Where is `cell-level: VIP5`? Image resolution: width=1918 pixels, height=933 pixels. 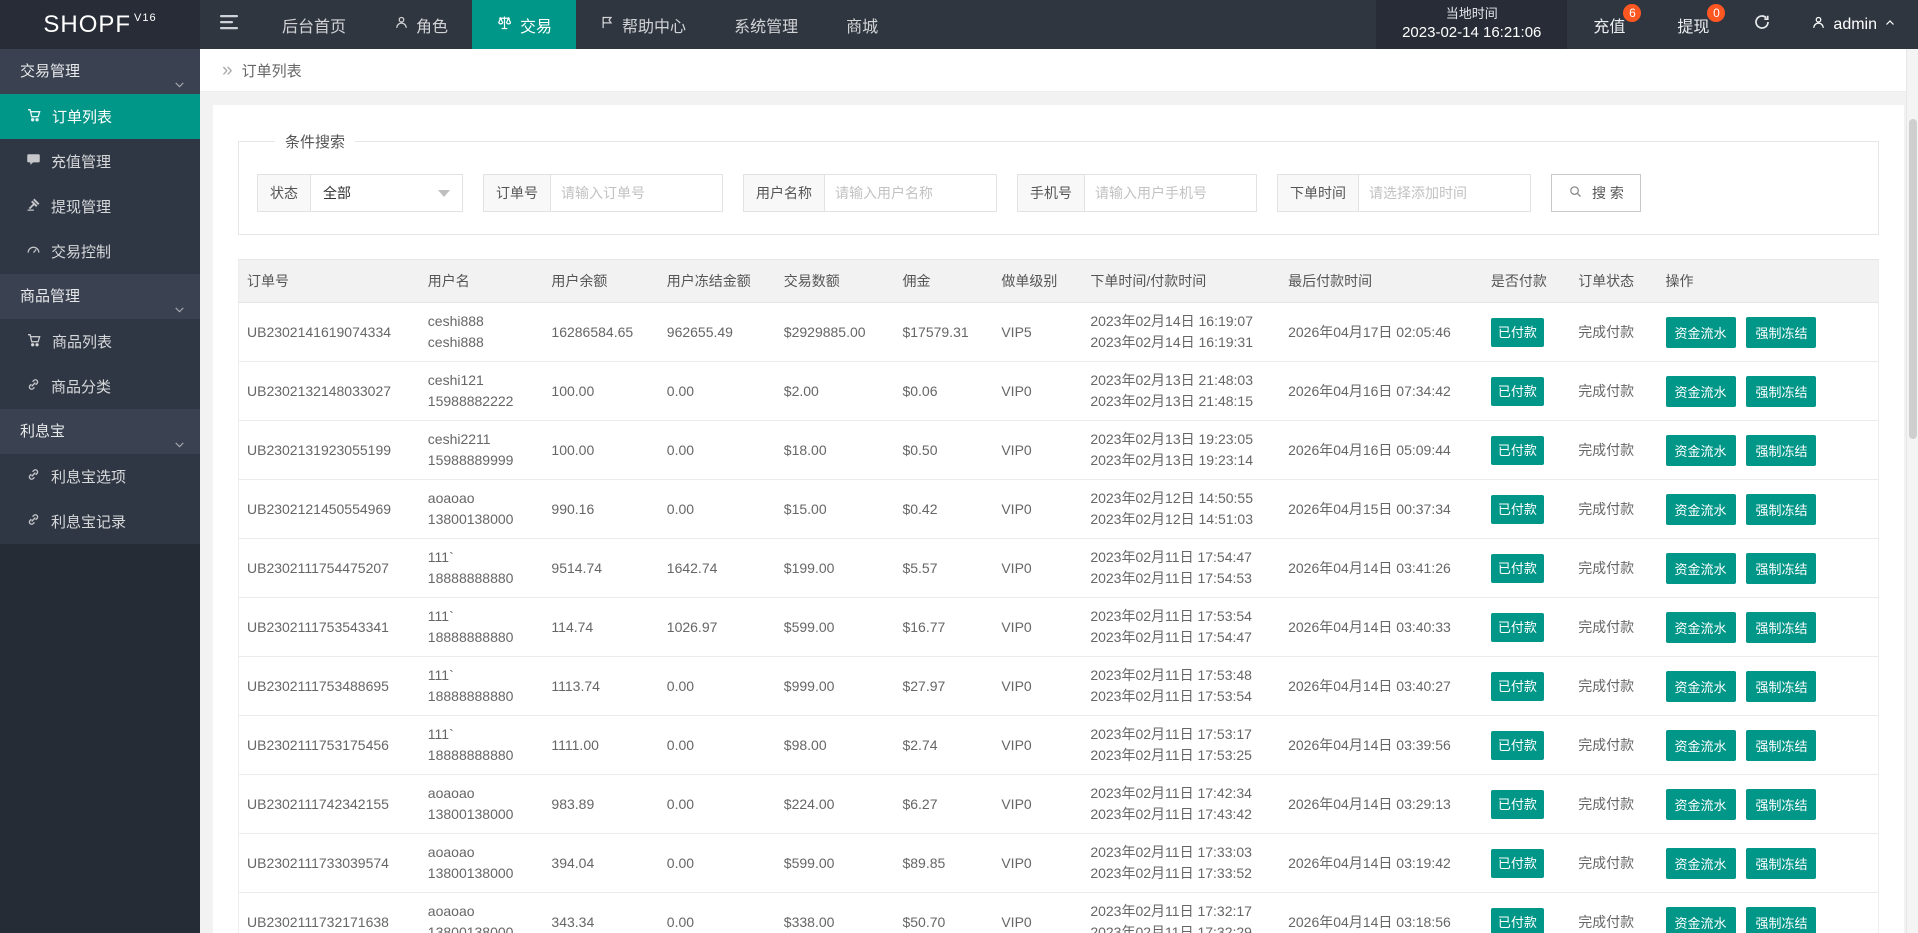 cell-level: VIP5 is located at coordinates (1038, 332).